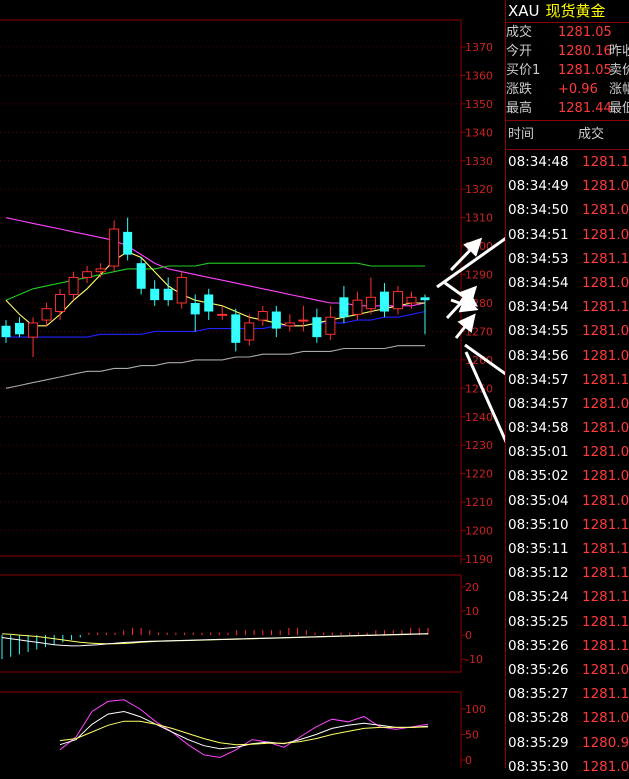  Describe the element at coordinates (578, 89) in the screenshot. I see `quote-value: +0.96` at that location.